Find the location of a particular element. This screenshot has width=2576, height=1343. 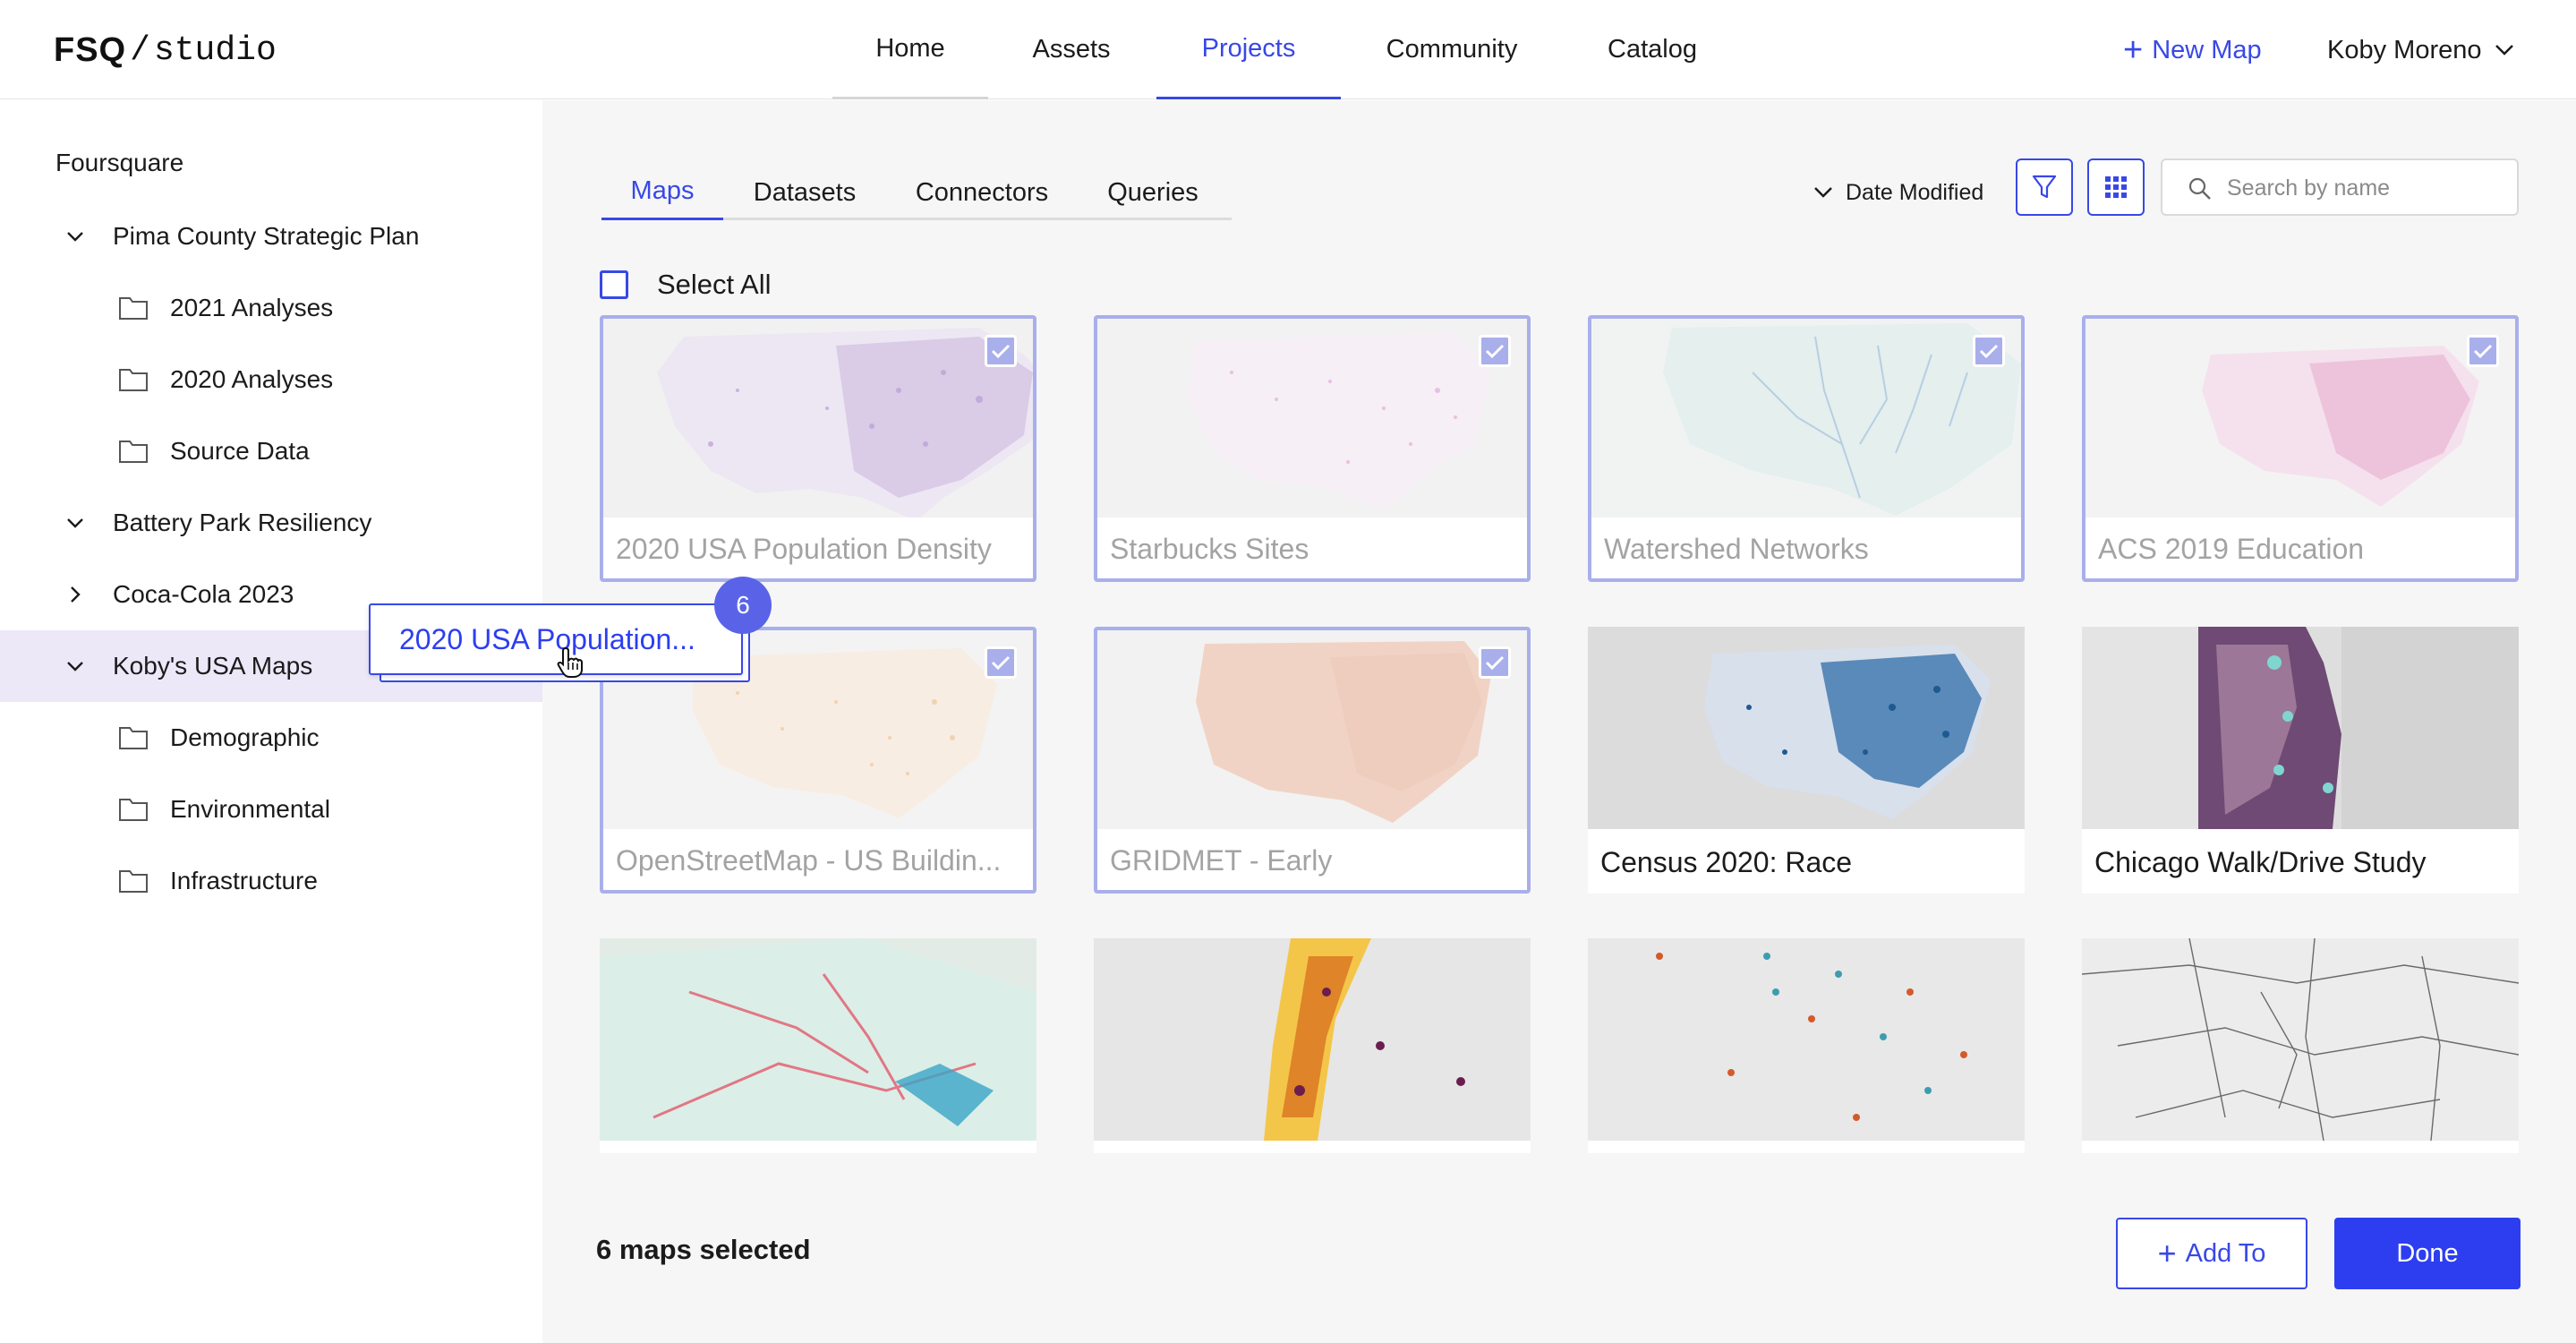

chevron-right-icon is located at coordinates (75, 594).